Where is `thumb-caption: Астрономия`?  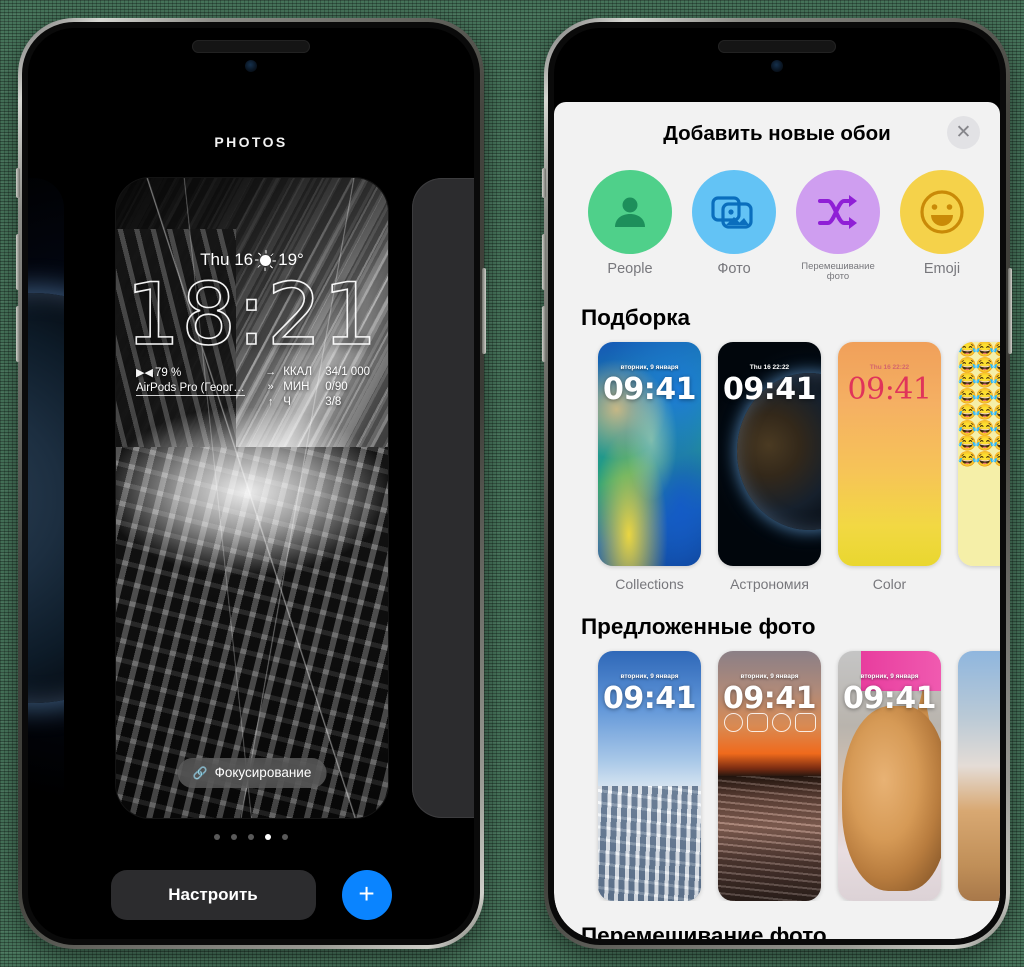
thumb-caption: Астрономия is located at coordinates (769, 583).